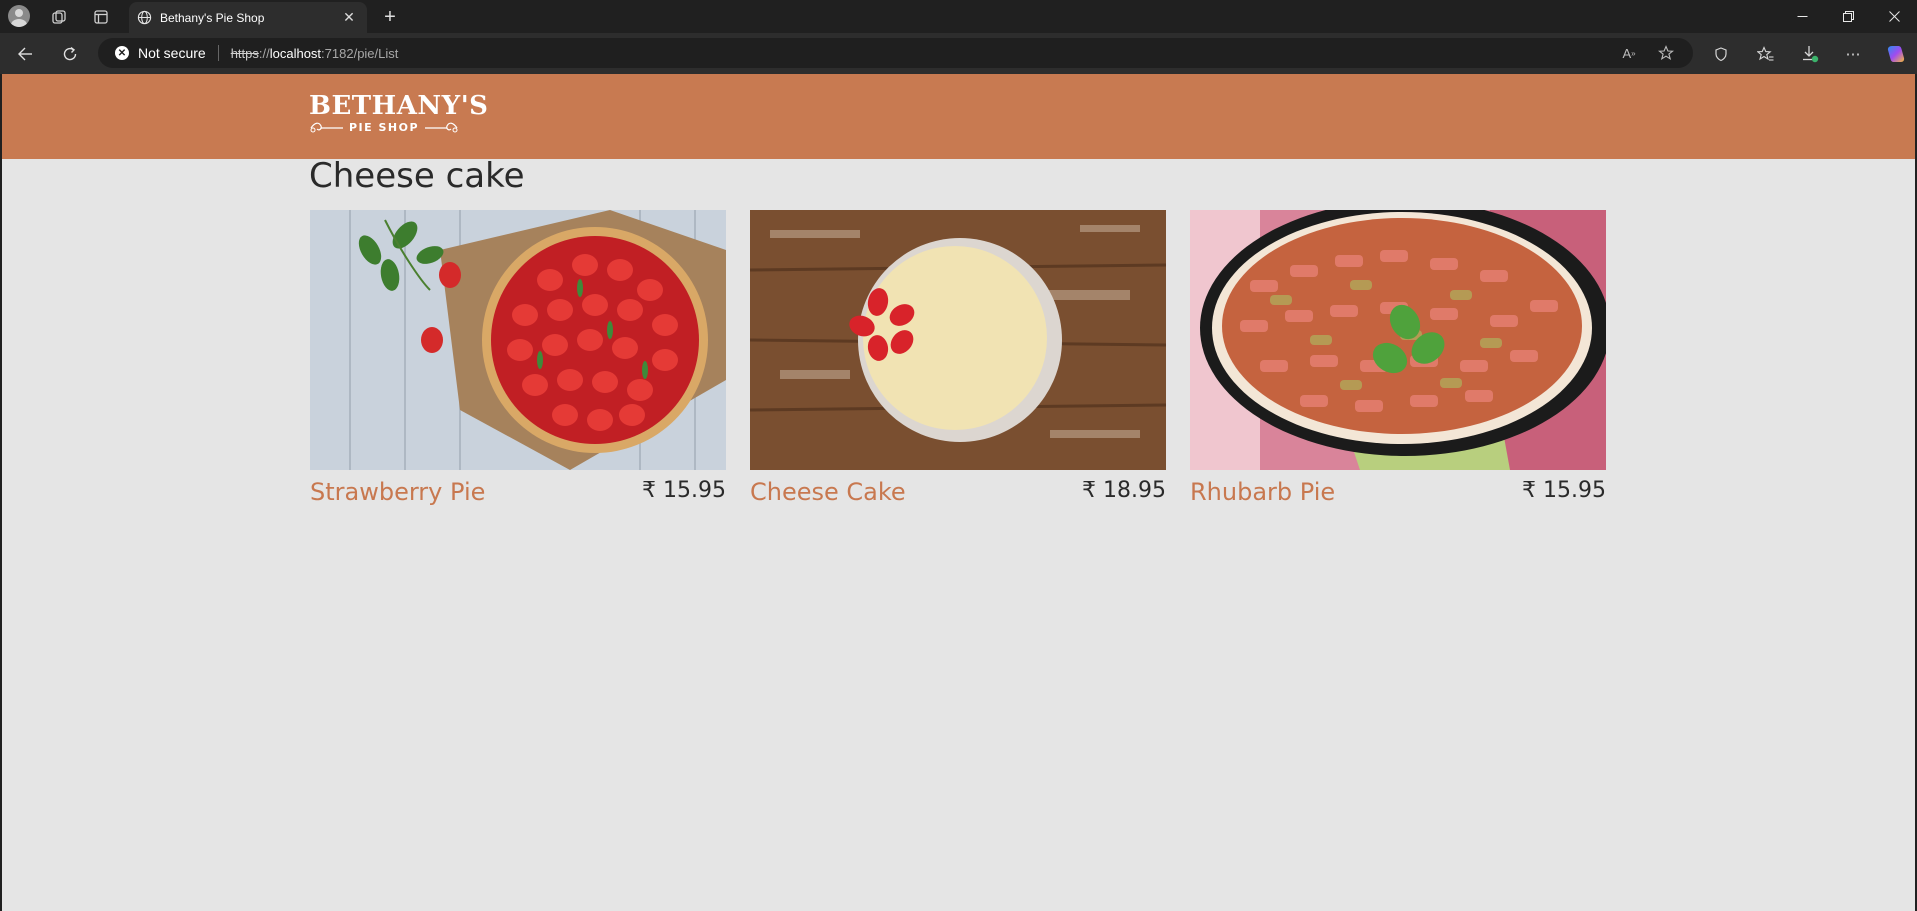  Describe the element at coordinates (295, 53) in the screenshot. I see `url-host: localhost` at that location.